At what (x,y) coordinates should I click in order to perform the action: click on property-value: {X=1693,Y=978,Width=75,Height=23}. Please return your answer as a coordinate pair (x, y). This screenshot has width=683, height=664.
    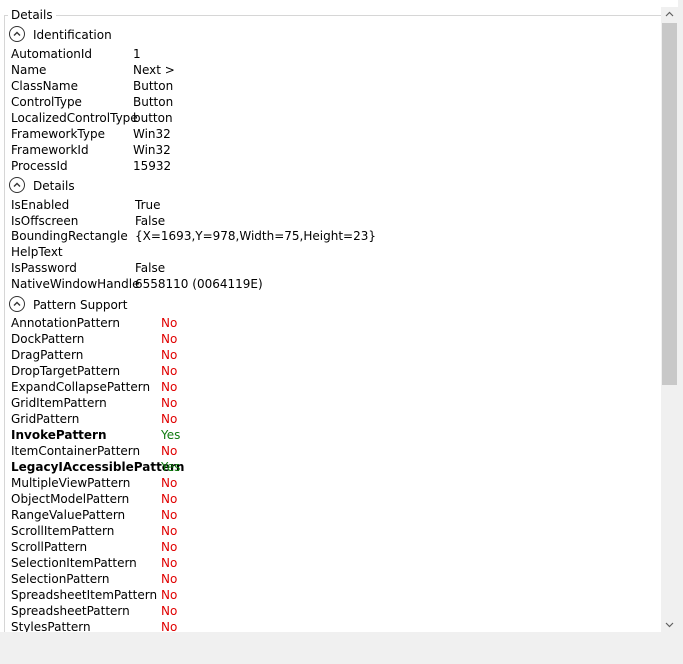
    Looking at the image, I should click on (255, 236).